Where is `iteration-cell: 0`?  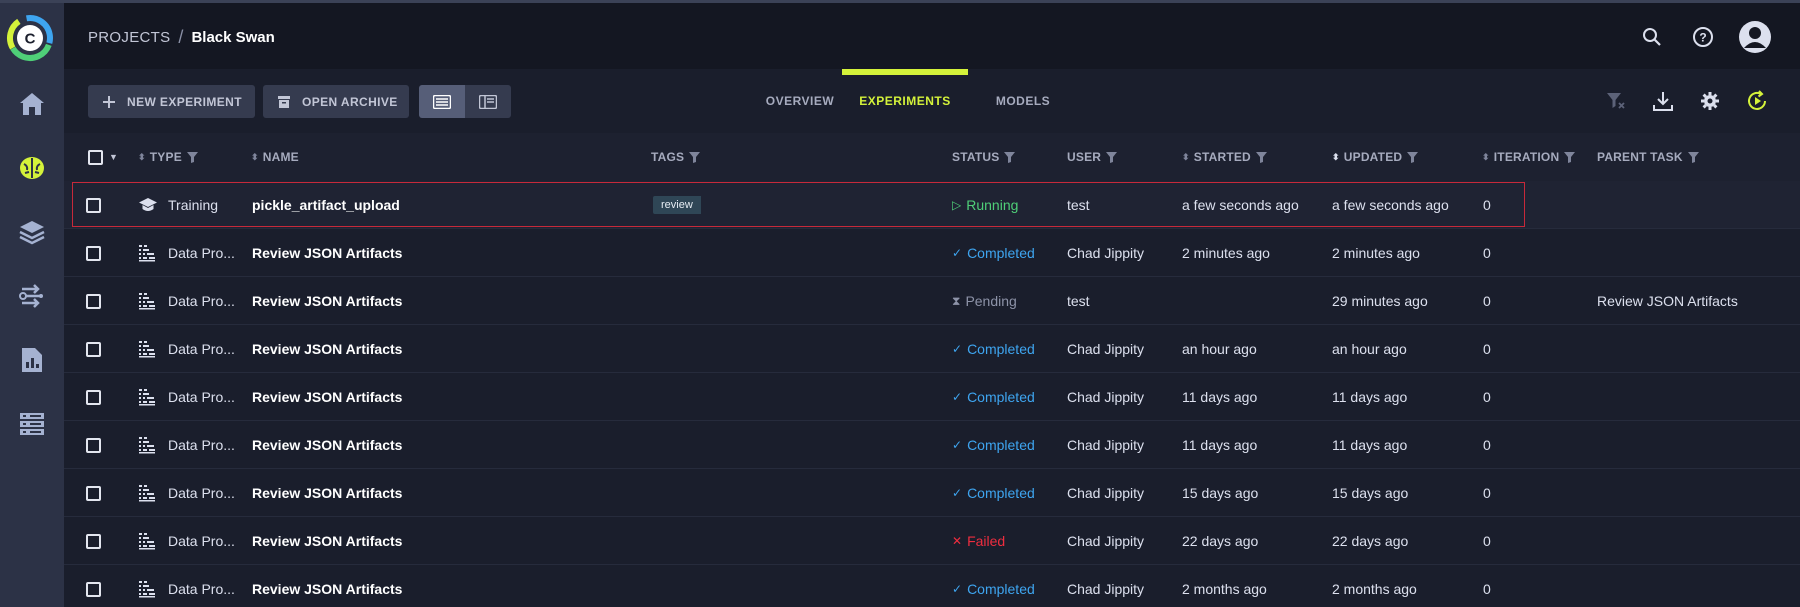
iteration-cell: 0 is located at coordinates (1487, 301).